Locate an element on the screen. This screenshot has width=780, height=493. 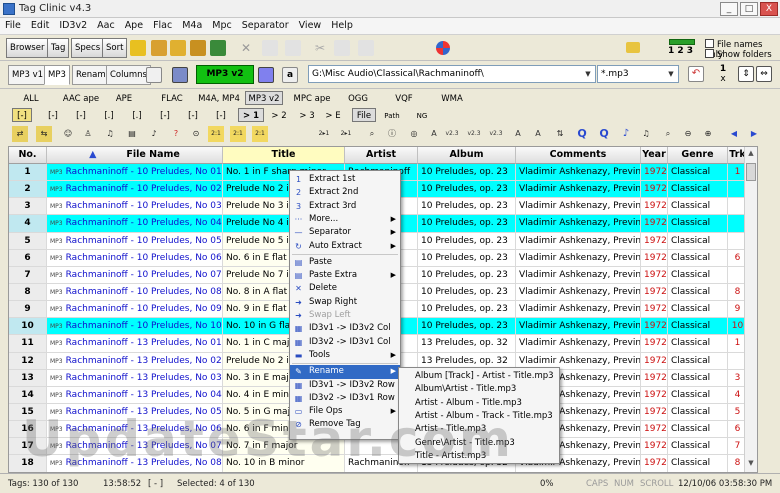
search-list-icon: ⌕ is located at coordinates (668, 134).